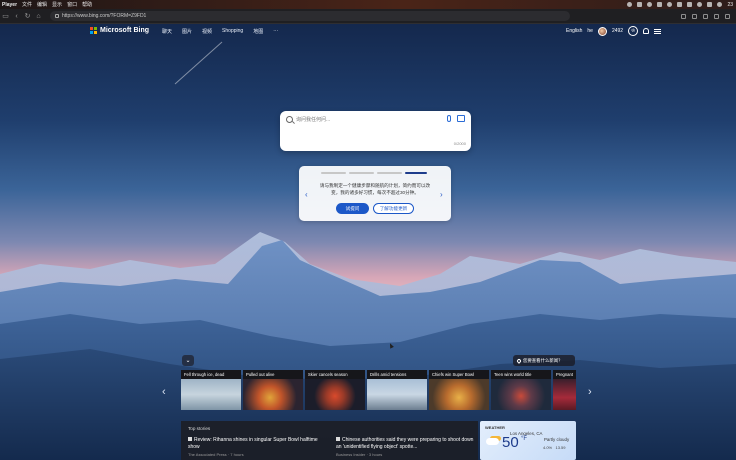 Image resolution: width=736 pixels, height=460 pixels. What do you see at coordinates (727, 16) in the screenshot?
I see `more-icon` at bounding box center [727, 16].